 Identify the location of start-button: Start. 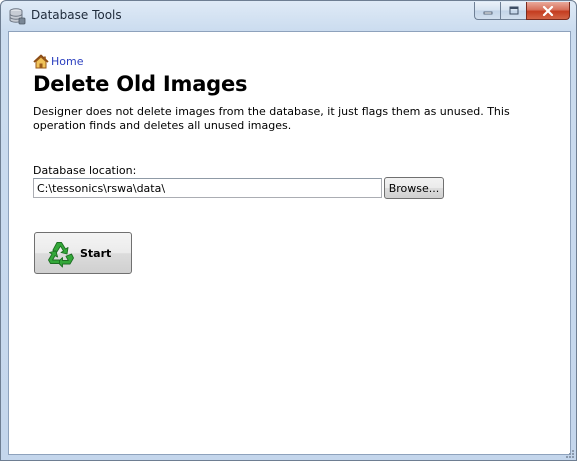
(83, 253).